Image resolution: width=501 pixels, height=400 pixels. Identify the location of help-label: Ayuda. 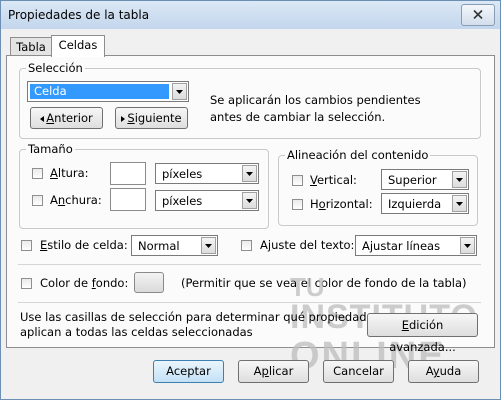
(443, 371).